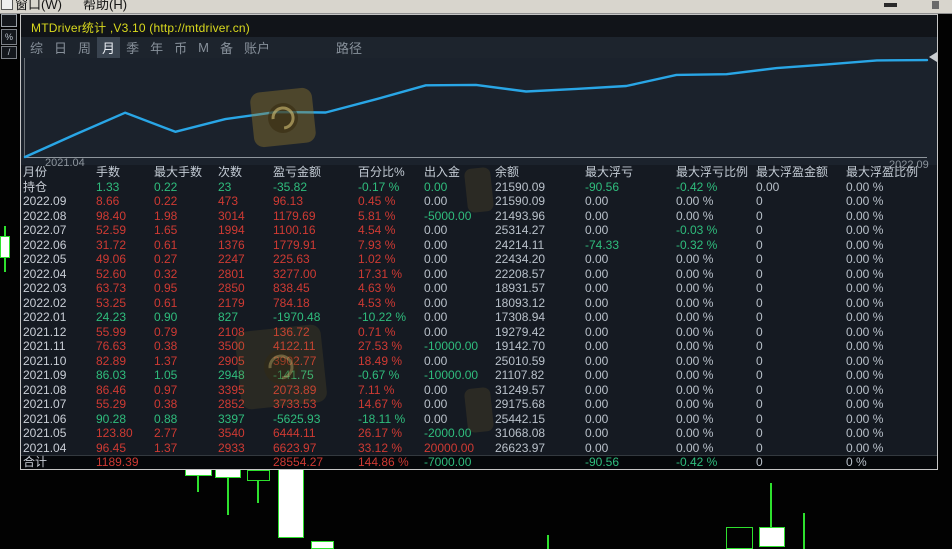  I want to click on minimize-box-icon, so click(9, 20).